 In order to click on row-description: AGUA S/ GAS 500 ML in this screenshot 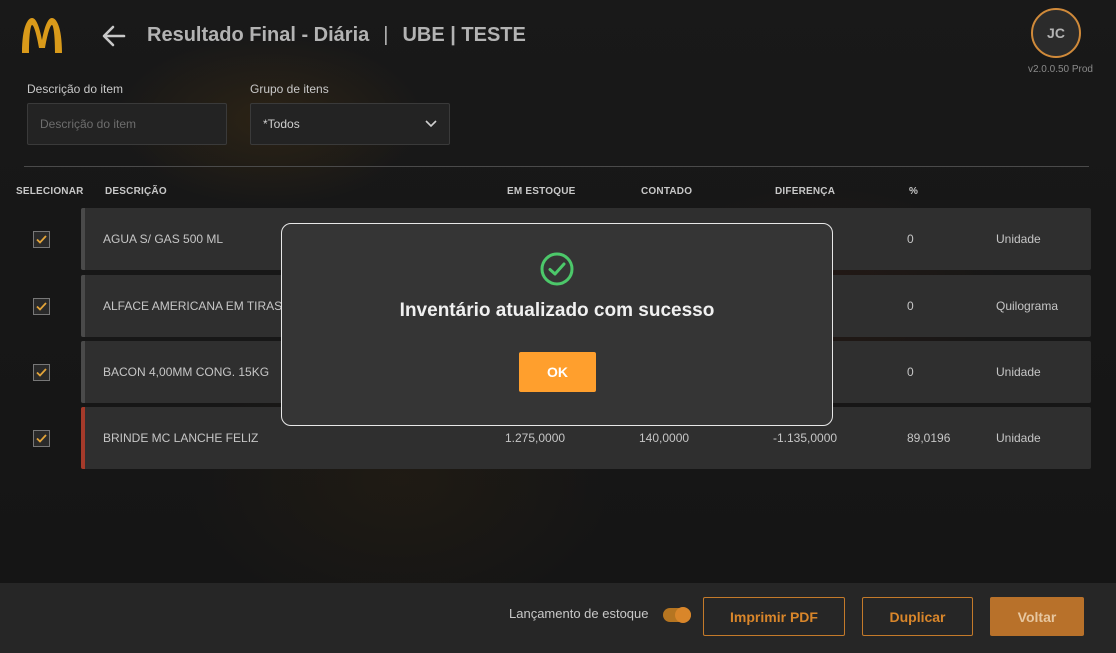, I will do `click(163, 239)`.